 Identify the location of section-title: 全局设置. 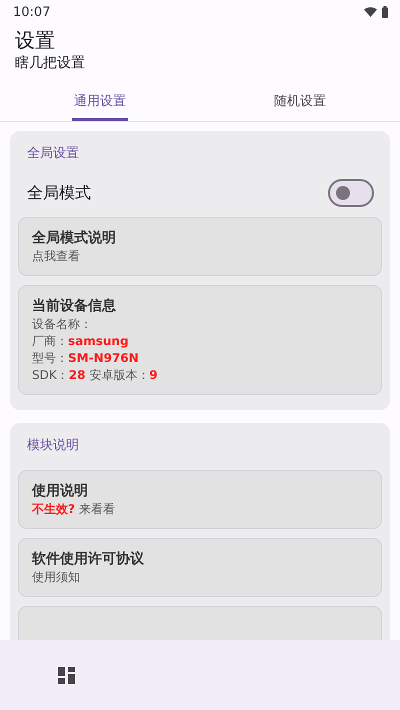
(53, 154).